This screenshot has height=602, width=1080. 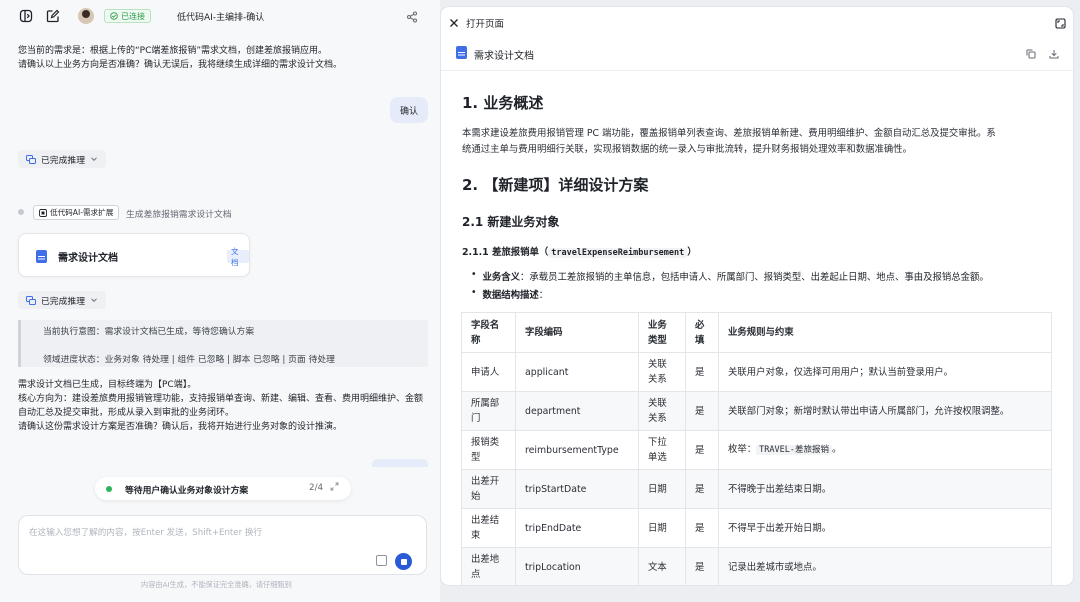 What do you see at coordinates (488, 332) in the screenshot?
I see `column-header: 字段名称` at bounding box center [488, 332].